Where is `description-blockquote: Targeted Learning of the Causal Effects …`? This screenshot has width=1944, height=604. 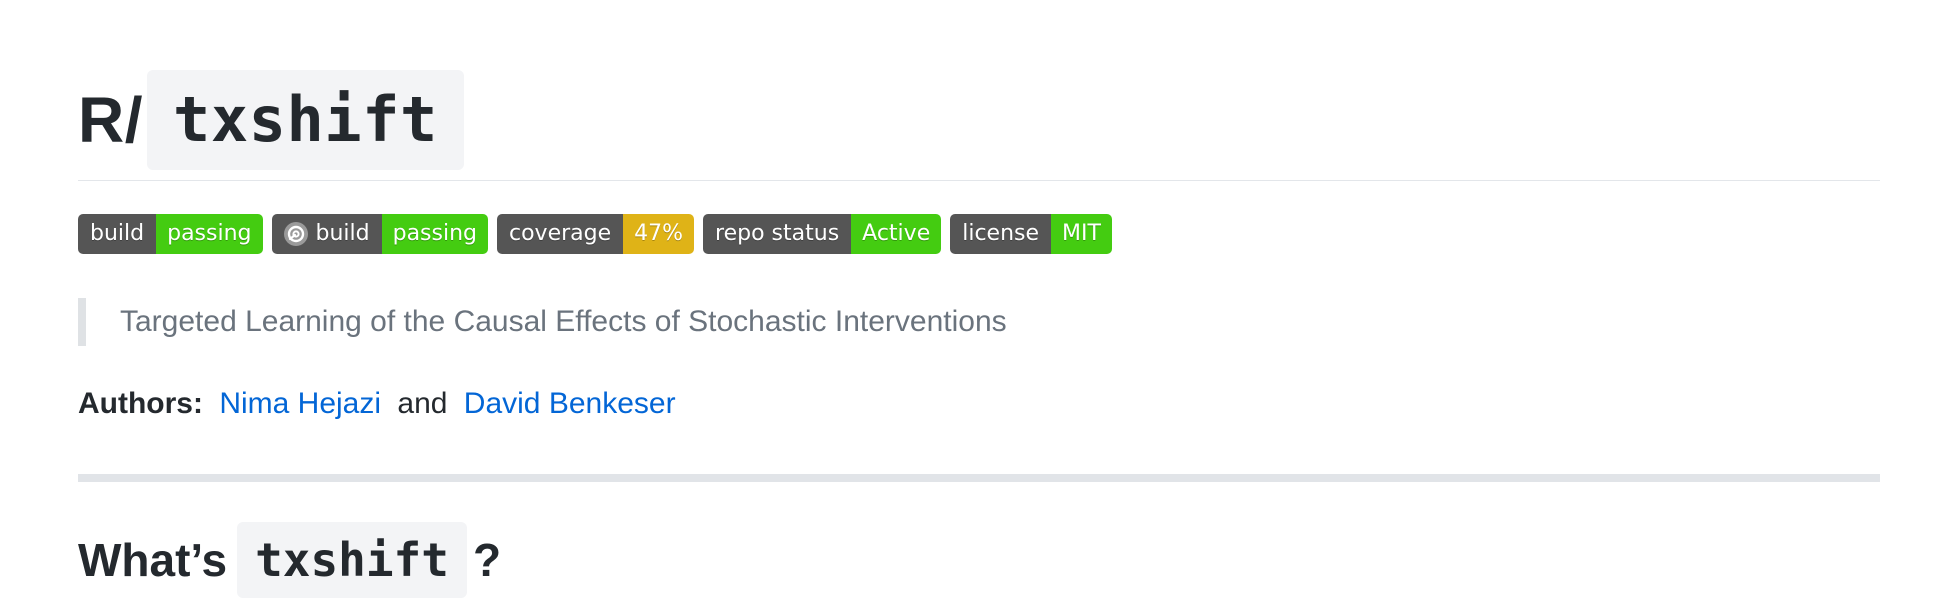
description-blockquote: Targeted Learning of the Causal Effects … is located at coordinates (542, 322).